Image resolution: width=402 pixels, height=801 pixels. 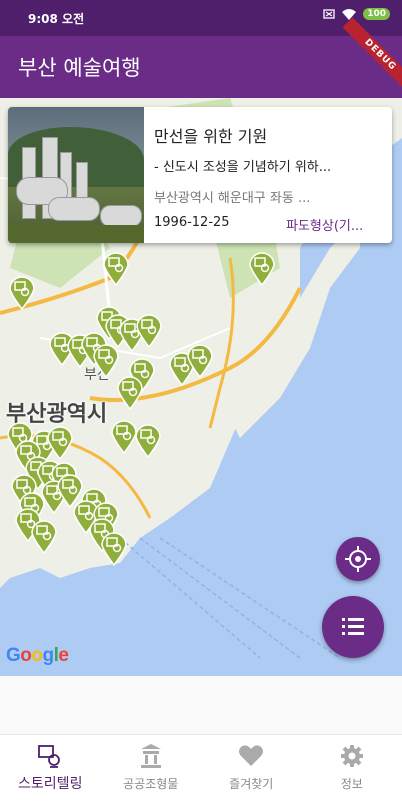 I want to click on artwork-thumbnail, so click(x=76, y=175).